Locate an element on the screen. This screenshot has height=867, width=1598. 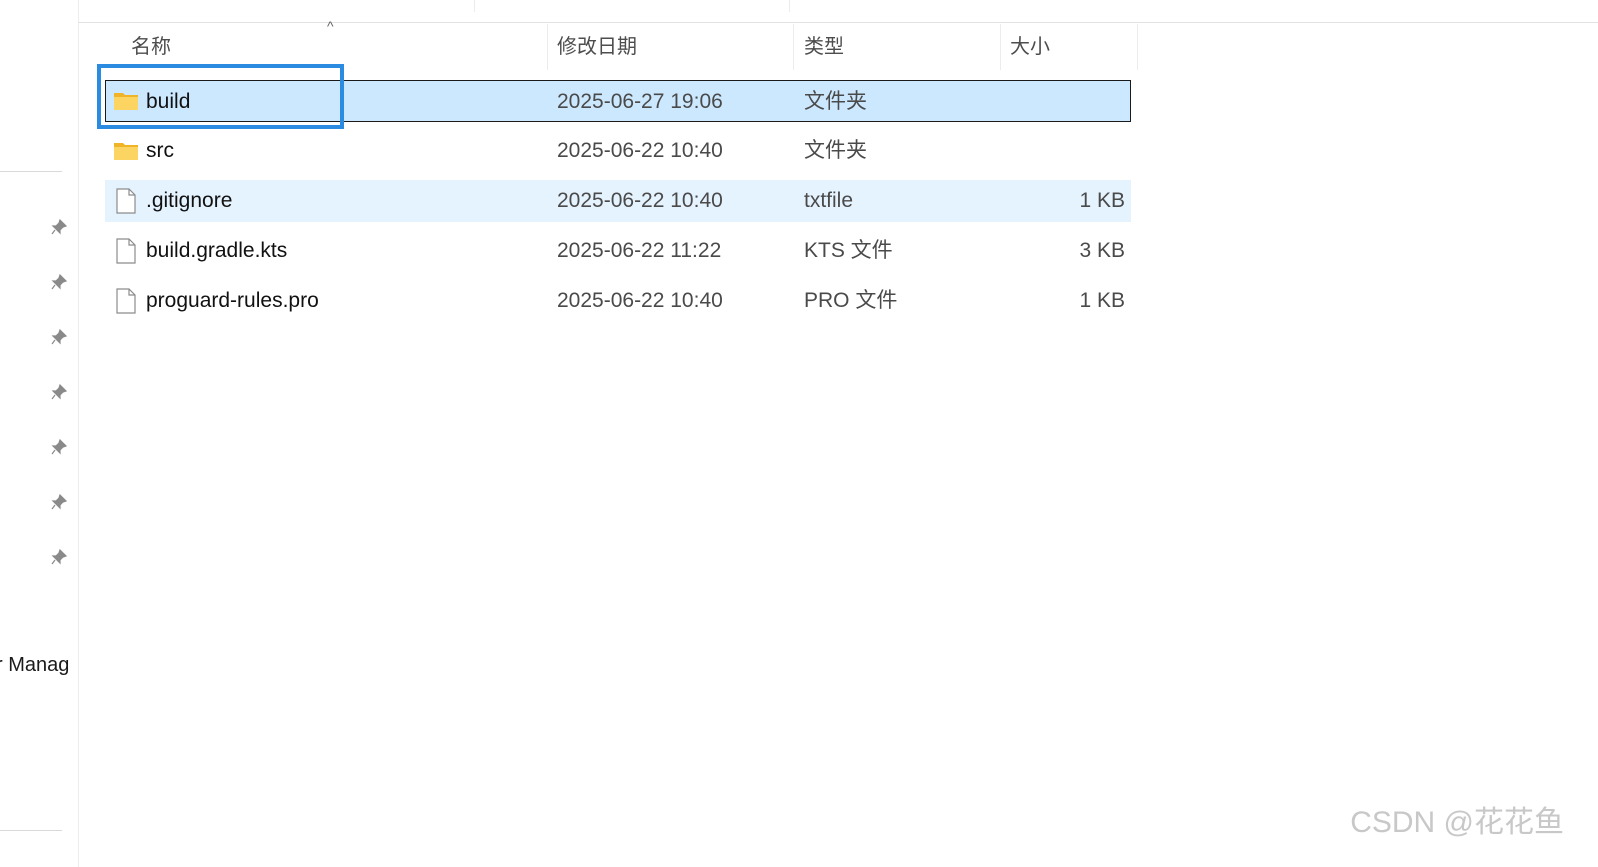
file-name: build is located at coordinates (168, 102).